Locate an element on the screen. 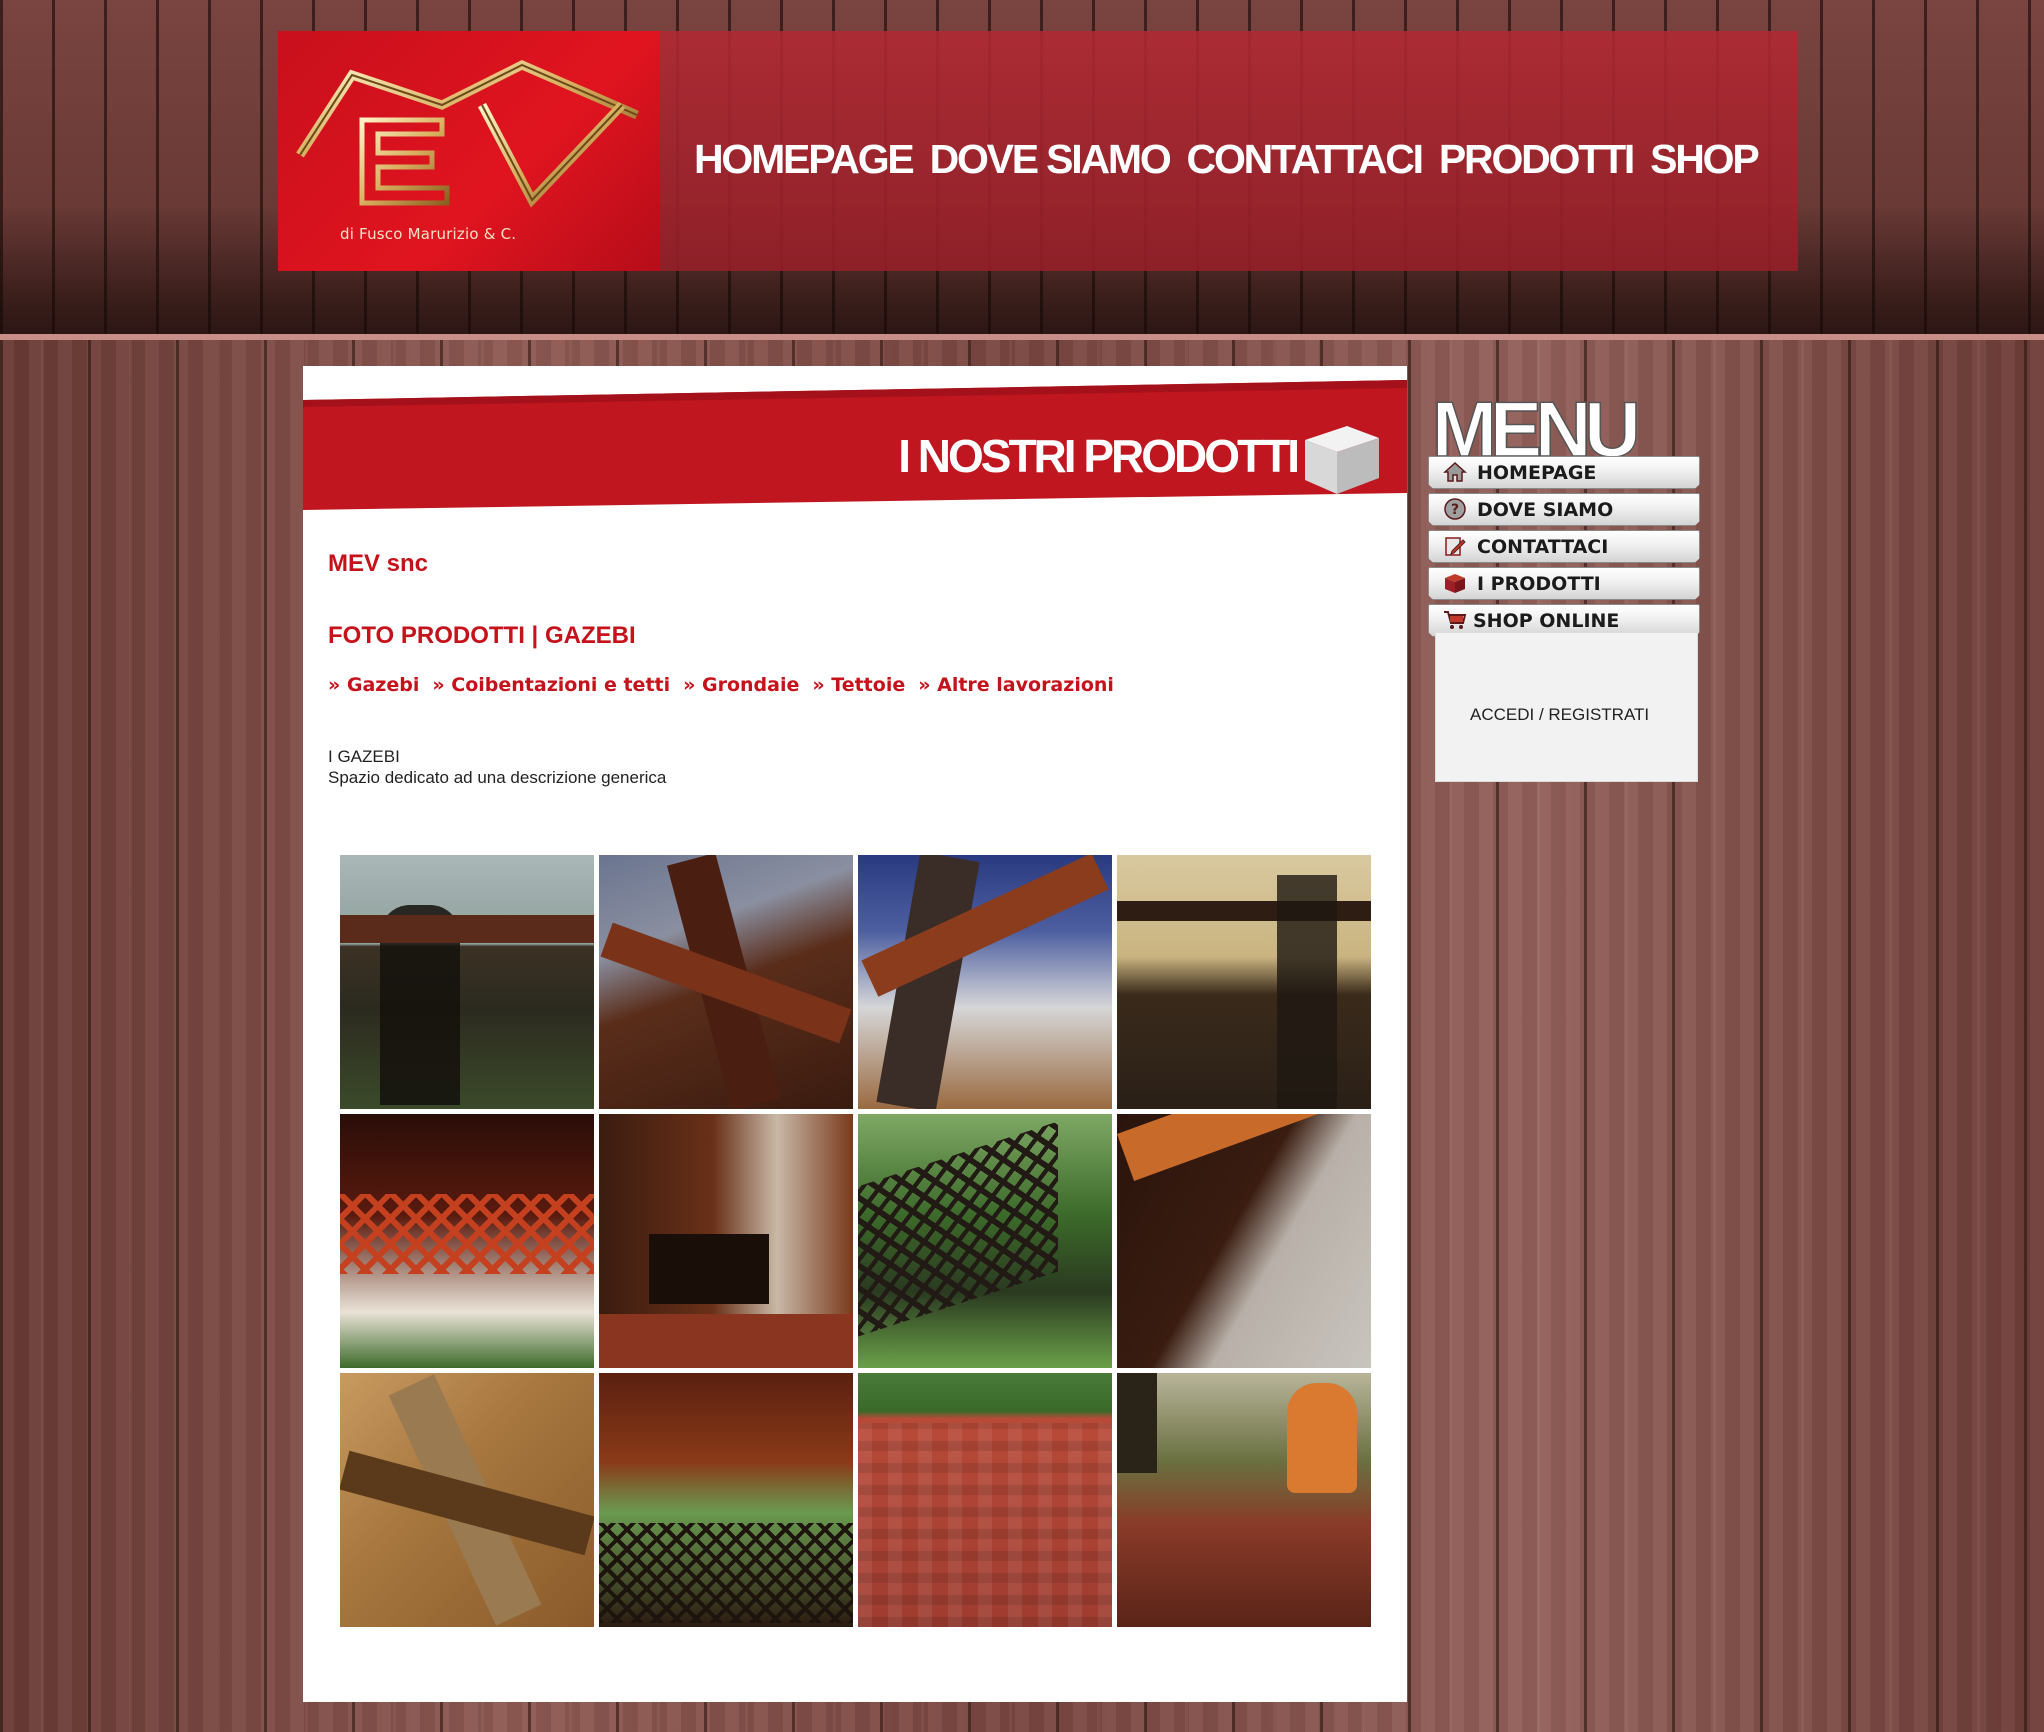 The image size is (2044, 1732). menu-item-label: CONTATTACI is located at coordinates (1543, 547).